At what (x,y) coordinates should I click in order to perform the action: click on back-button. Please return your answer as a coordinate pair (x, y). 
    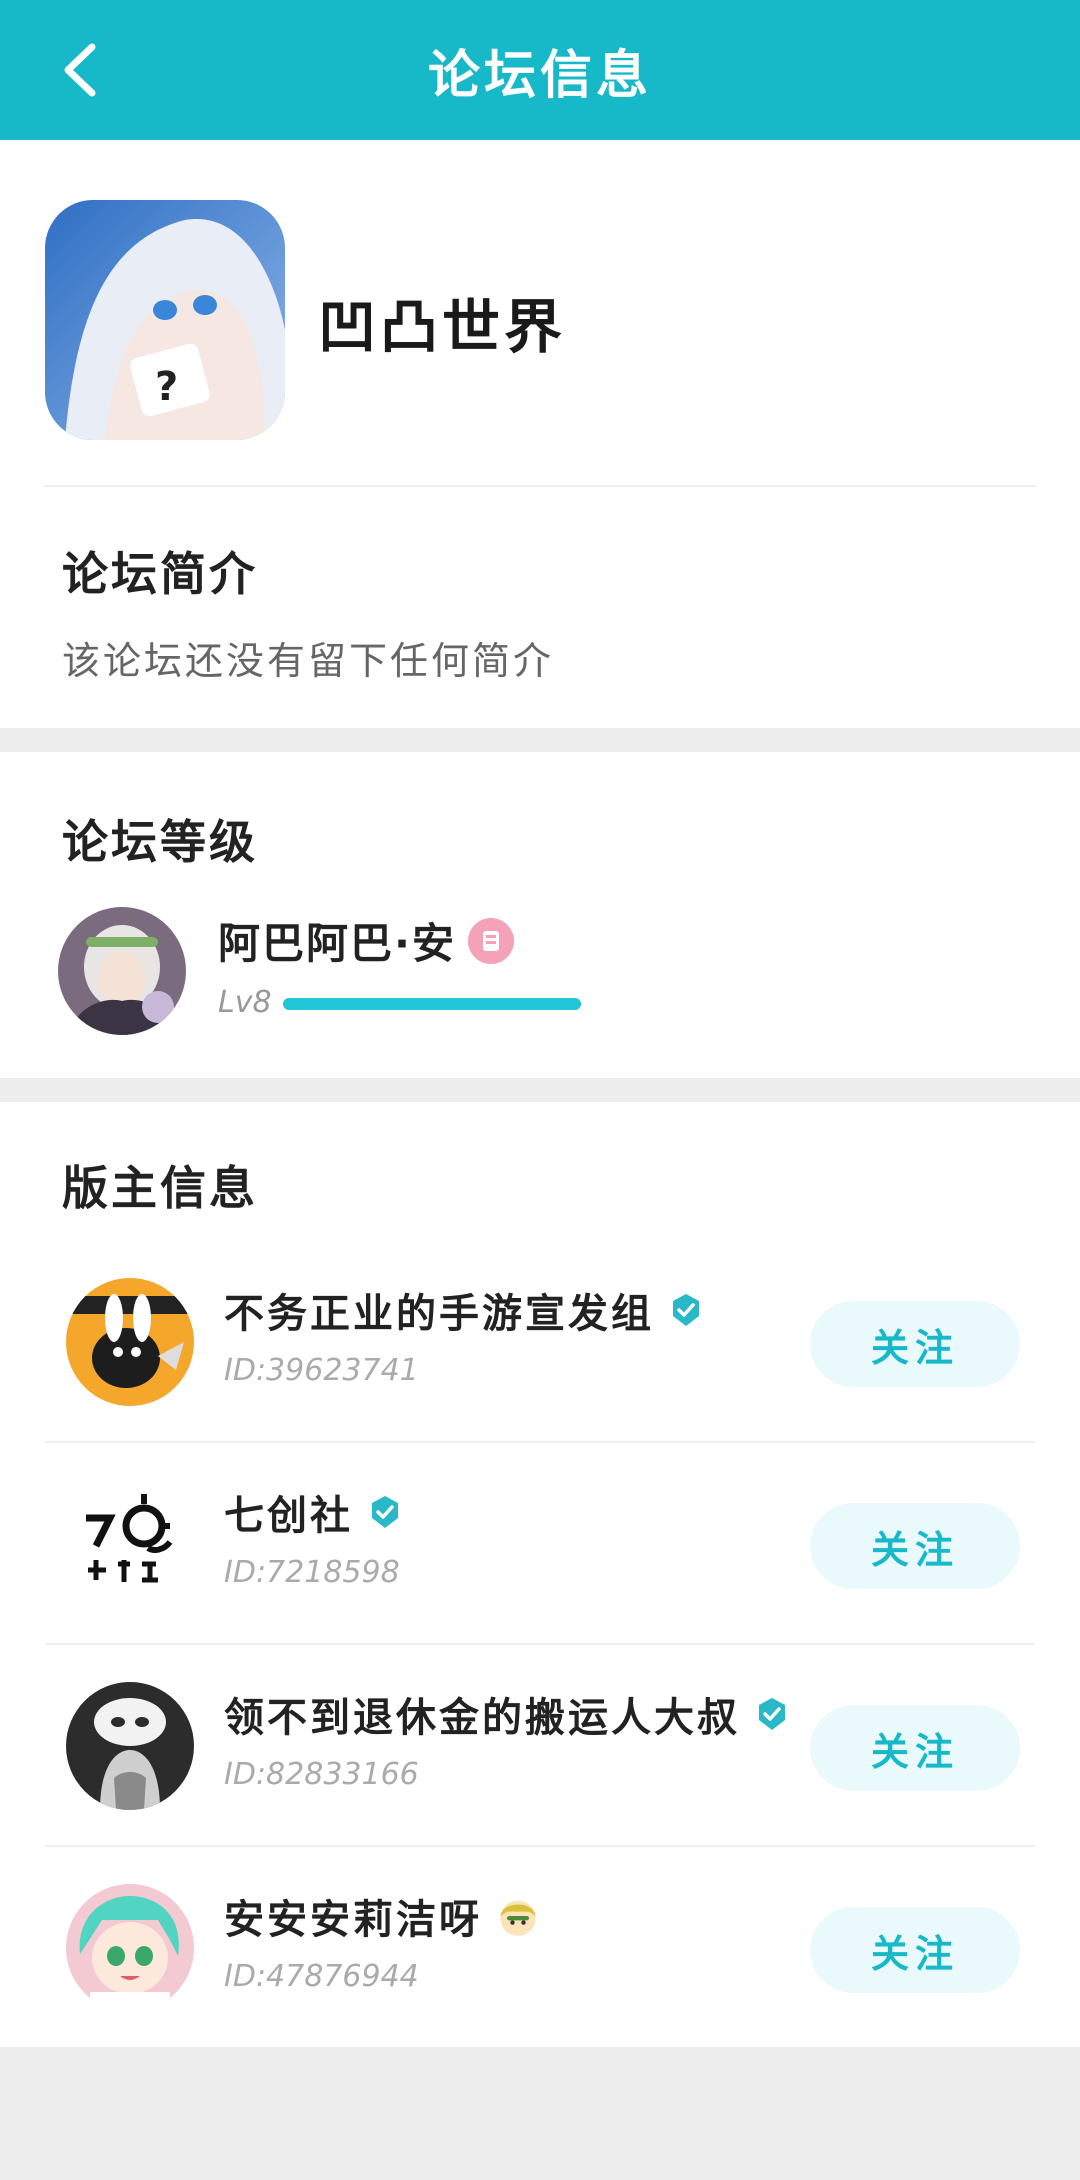
    Looking at the image, I should click on (80, 70).